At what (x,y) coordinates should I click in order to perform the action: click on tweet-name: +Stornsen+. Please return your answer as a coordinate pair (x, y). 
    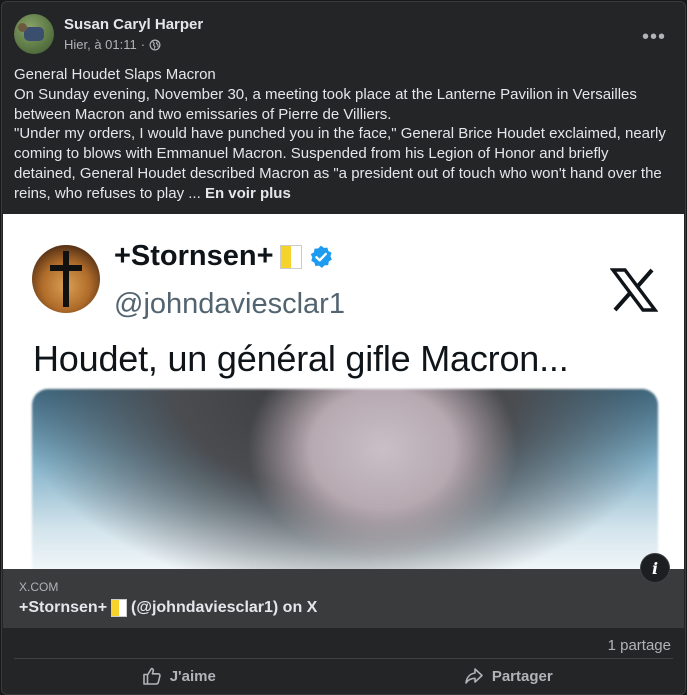
    Looking at the image, I should click on (194, 256).